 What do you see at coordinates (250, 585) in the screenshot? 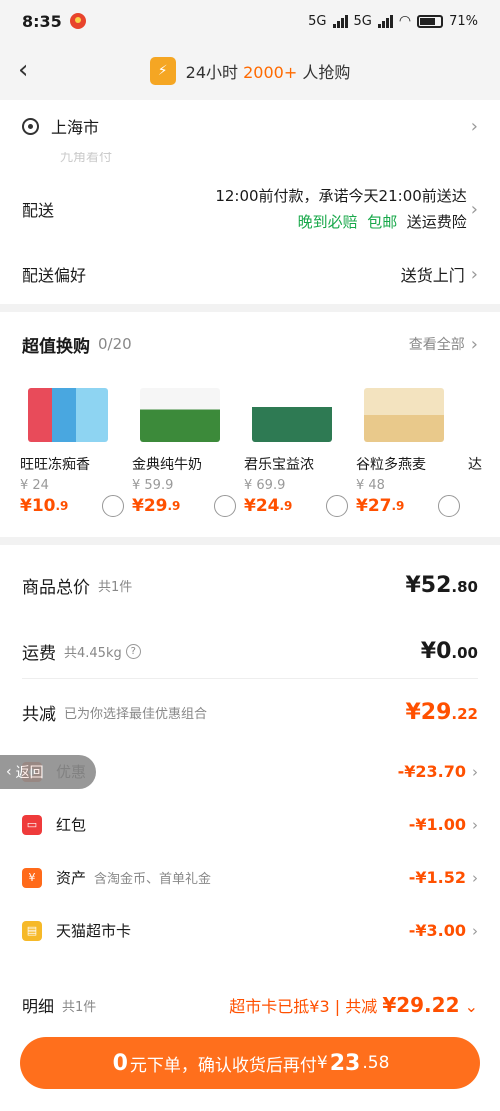
I see `goods-total-row: 商品总价 共1件 ¥52.80` at bounding box center [250, 585].